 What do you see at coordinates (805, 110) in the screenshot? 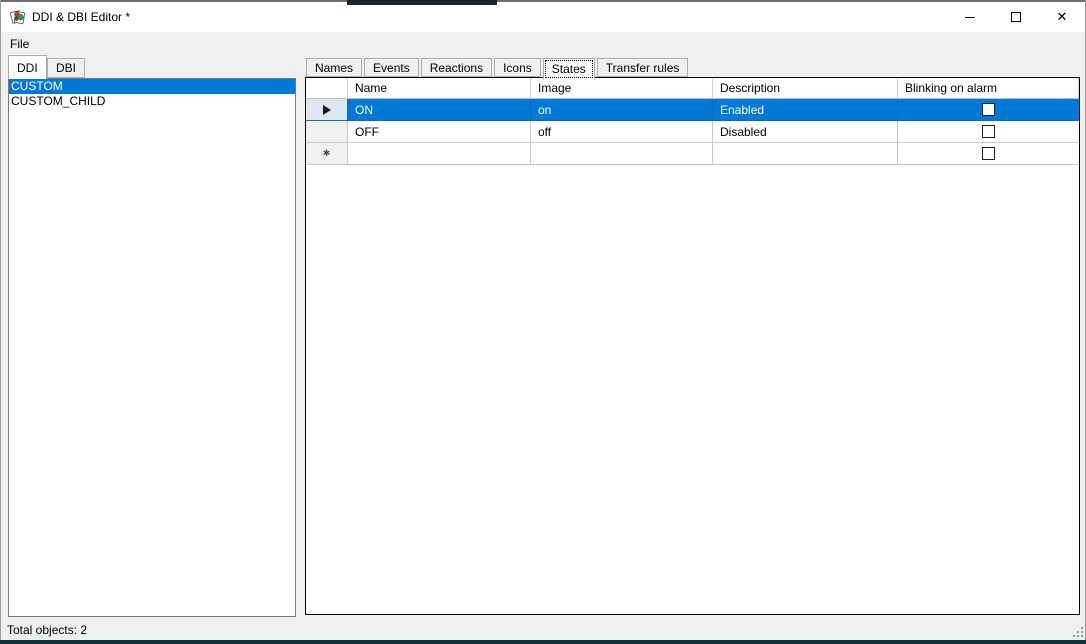
I see `cell-description: Enabled` at bounding box center [805, 110].